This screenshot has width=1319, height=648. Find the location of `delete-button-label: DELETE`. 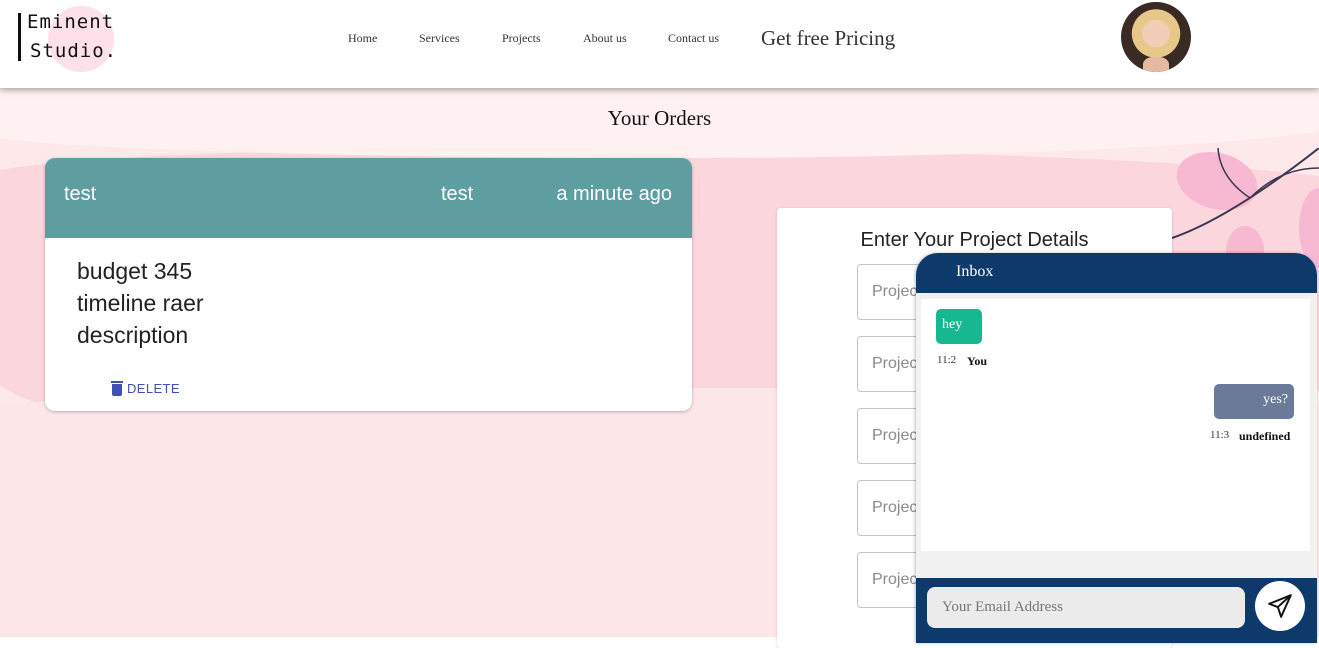

delete-button-label: DELETE is located at coordinates (153, 388).